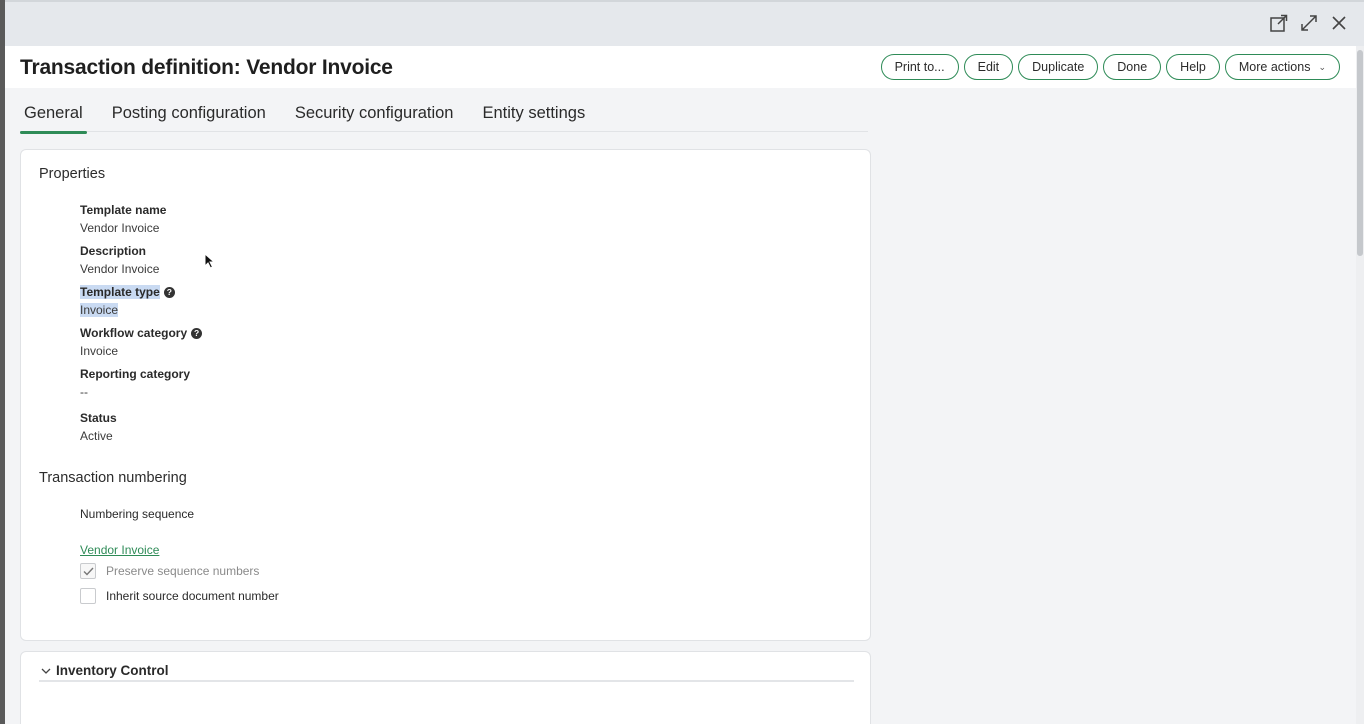  I want to click on workflow-category-label: Workflow category ?, so click(141, 333).